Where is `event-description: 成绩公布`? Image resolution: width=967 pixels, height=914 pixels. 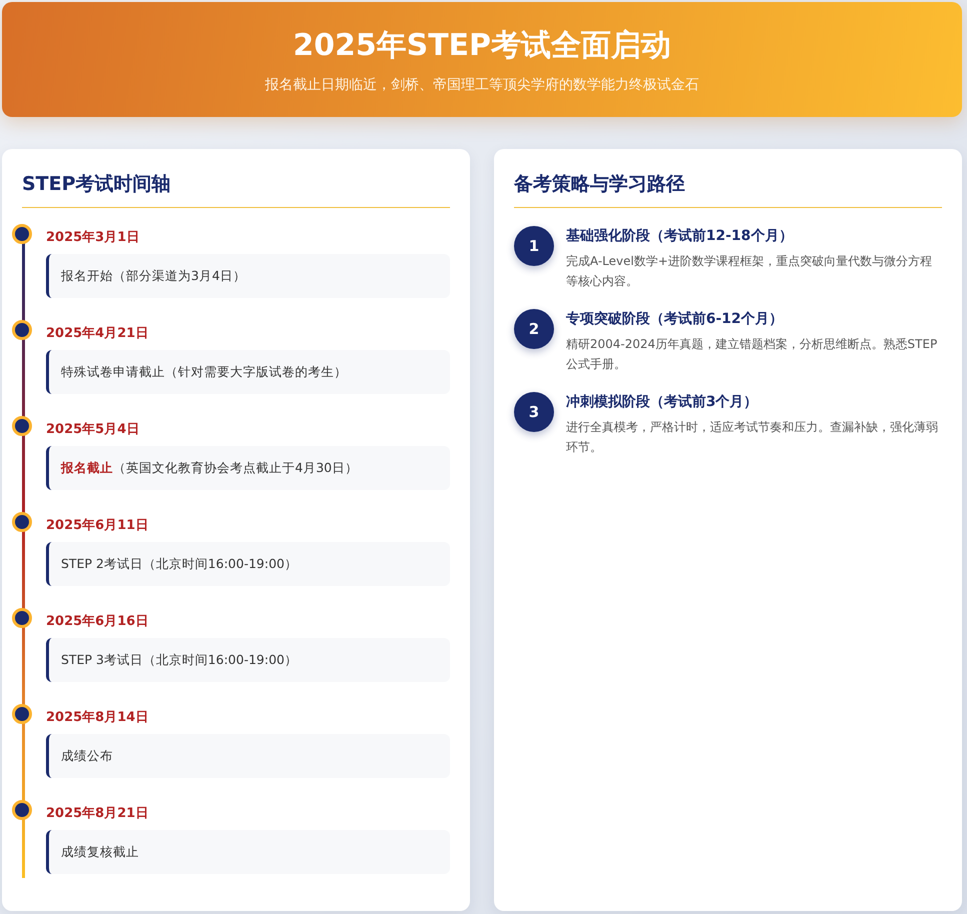 event-description: 成绩公布 is located at coordinates (248, 756).